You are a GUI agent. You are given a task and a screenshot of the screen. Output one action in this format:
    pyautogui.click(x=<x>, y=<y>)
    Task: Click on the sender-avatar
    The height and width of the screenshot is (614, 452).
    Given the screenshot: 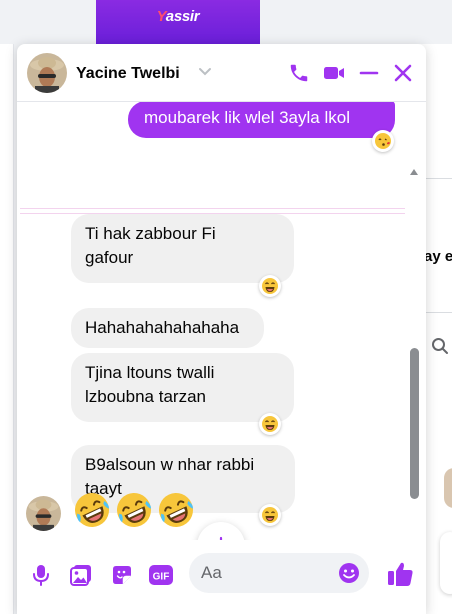 What is the action you would take?
    pyautogui.click(x=43, y=513)
    